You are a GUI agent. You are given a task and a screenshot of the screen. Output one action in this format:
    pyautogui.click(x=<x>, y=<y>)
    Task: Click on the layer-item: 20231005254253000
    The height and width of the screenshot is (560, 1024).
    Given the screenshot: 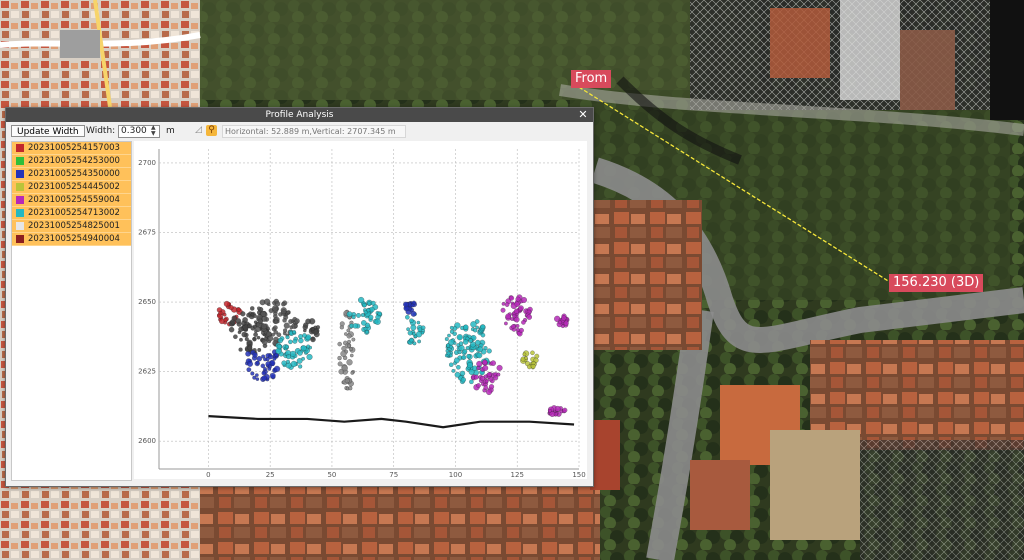 What is the action you would take?
    pyautogui.click(x=71, y=161)
    